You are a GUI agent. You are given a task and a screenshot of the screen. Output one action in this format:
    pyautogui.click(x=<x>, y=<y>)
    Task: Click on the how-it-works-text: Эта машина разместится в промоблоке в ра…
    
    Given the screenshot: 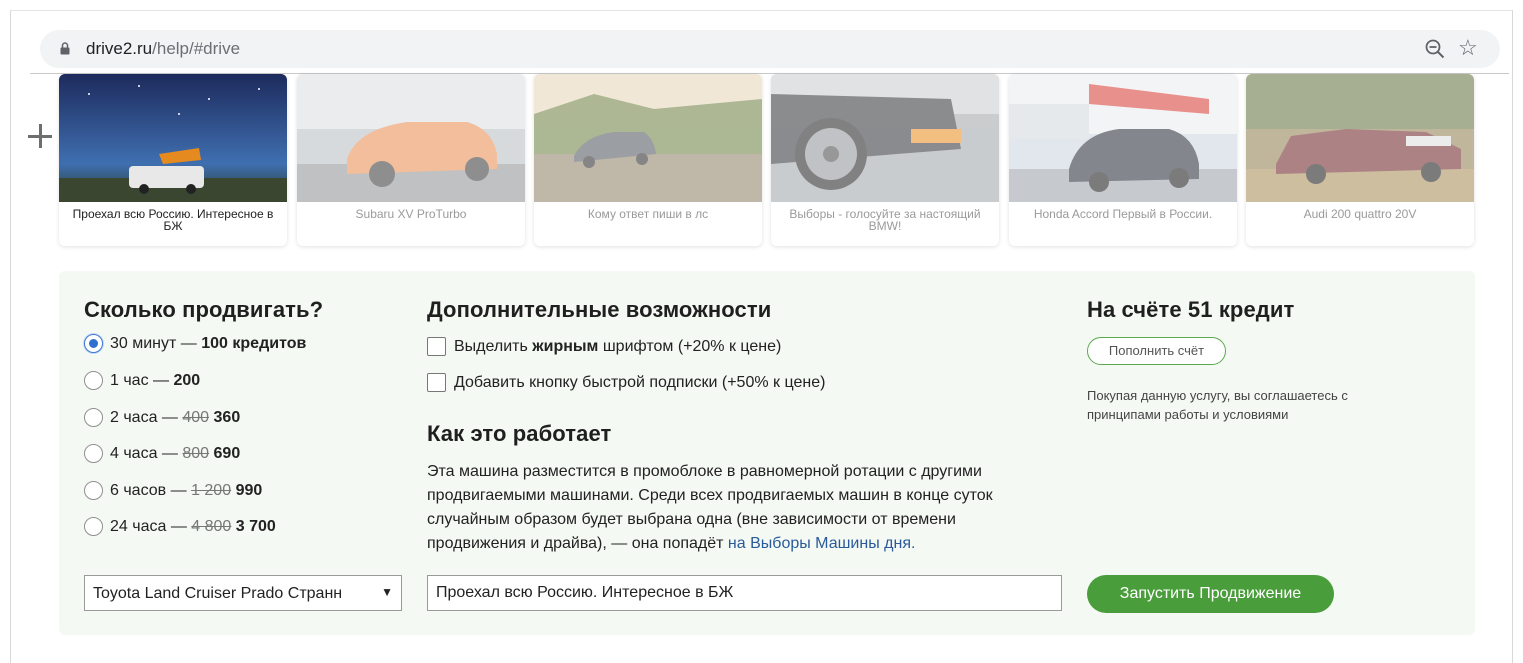 What is the action you would take?
    pyautogui.click(x=710, y=507)
    